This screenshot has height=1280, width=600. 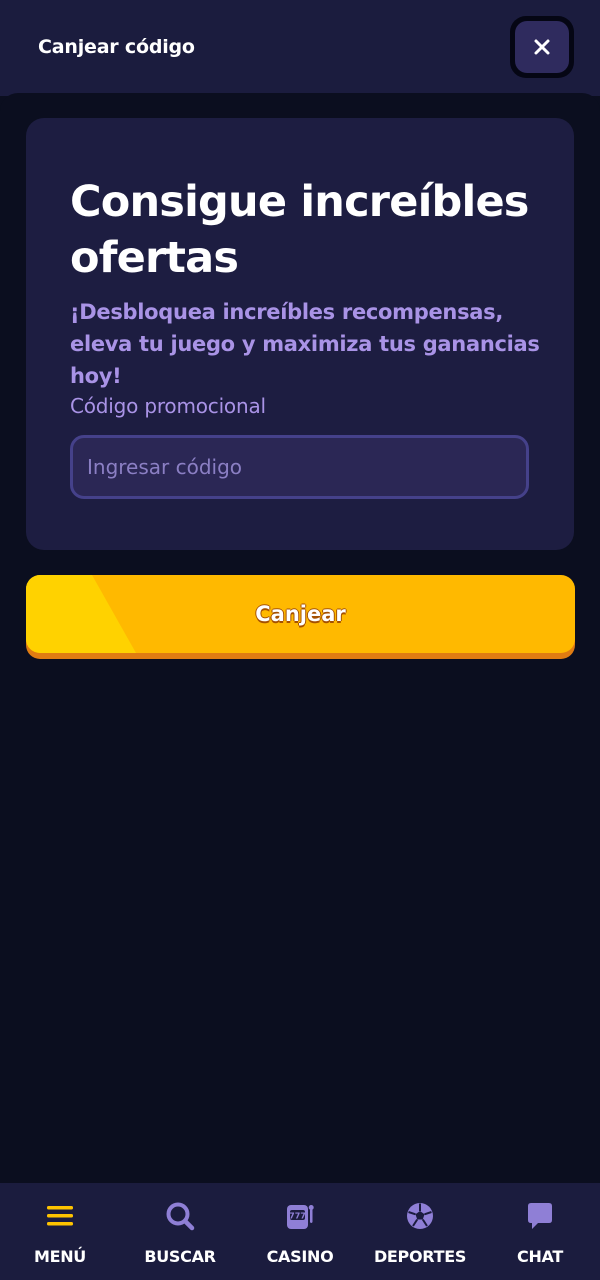 What do you see at coordinates (299, 230) in the screenshot?
I see `promo-title: Consigue increíbles ofertas` at bounding box center [299, 230].